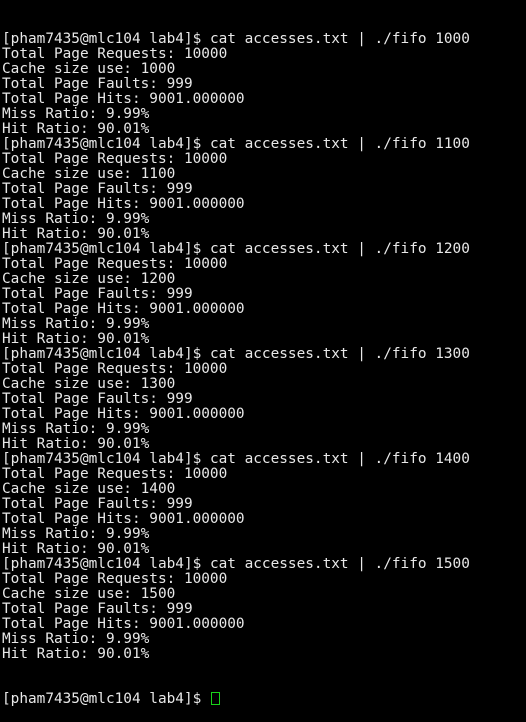  I want to click on output-line: Cache size use: 1300, so click(89, 384).